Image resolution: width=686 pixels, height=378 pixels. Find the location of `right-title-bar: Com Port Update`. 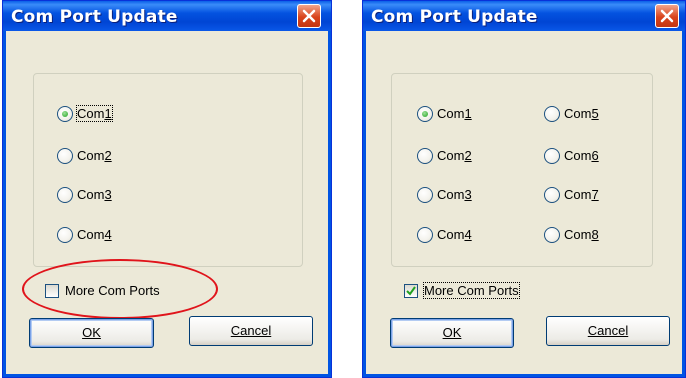

right-title-bar: Com Port Update is located at coordinates (524, 16).